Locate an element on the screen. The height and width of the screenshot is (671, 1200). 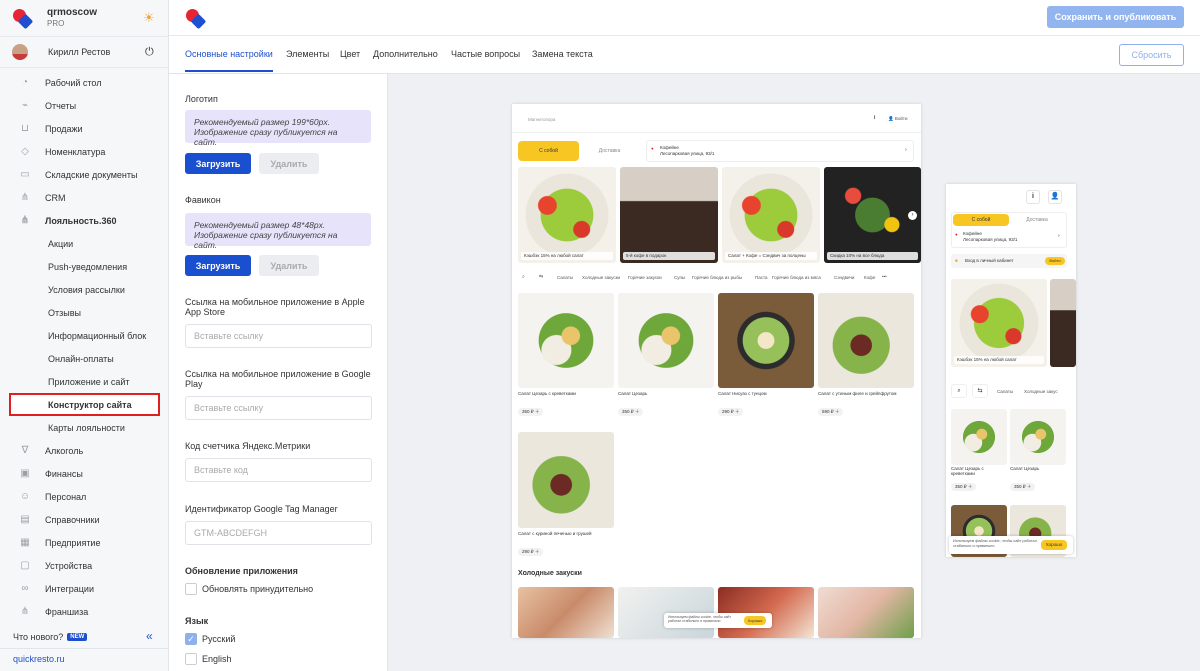
mobile-search-icon: ⌕ is located at coordinates (959, 391).